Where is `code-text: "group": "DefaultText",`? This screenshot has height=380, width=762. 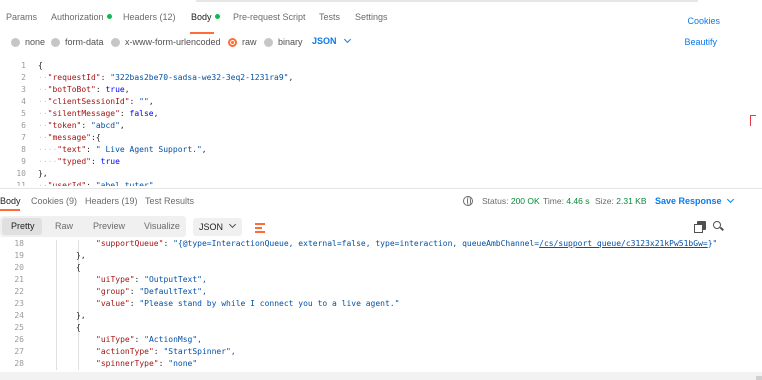
code-text: "group": "DefaultText", is located at coordinates (151, 291).